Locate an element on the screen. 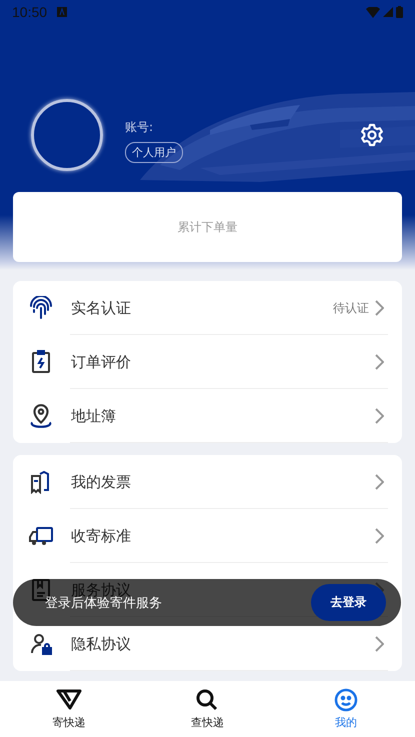 The image size is (415, 737). settings-icon is located at coordinates (372, 135).